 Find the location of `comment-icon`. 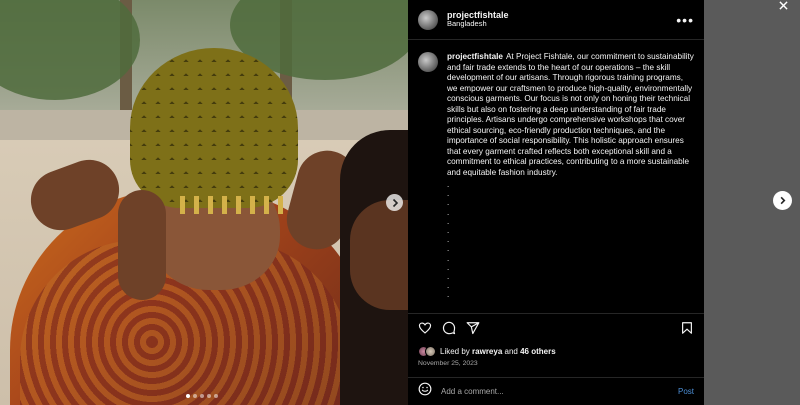

comment-icon is located at coordinates (449, 327).